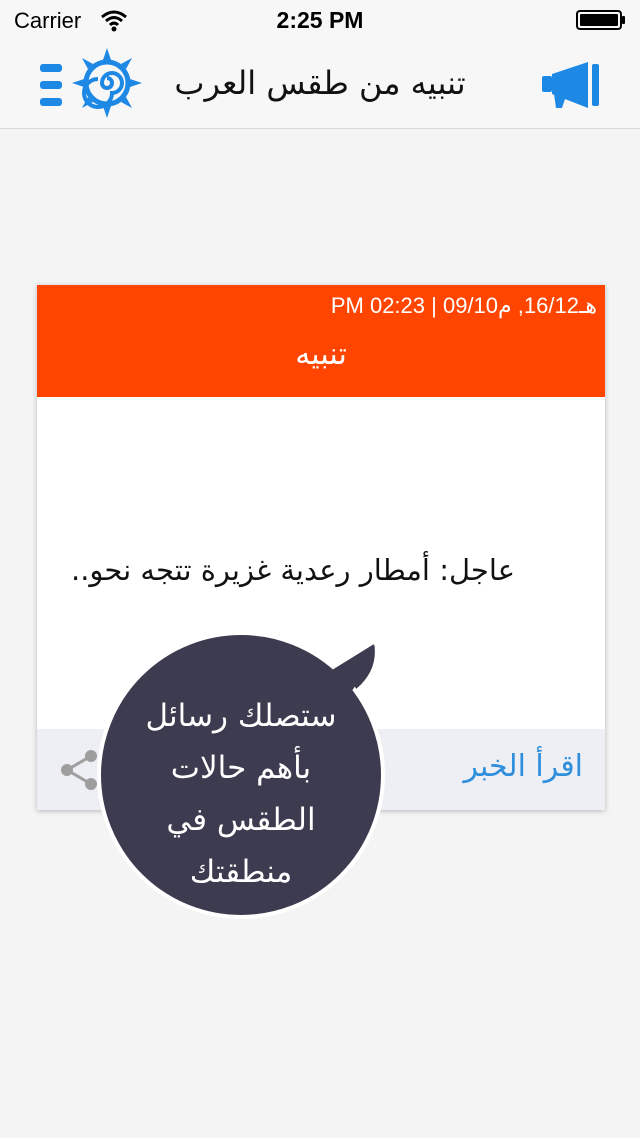 Image resolution: width=640 pixels, height=1138 pixels. What do you see at coordinates (51, 85) in the screenshot?
I see `menu-icon` at bounding box center [51, 85].